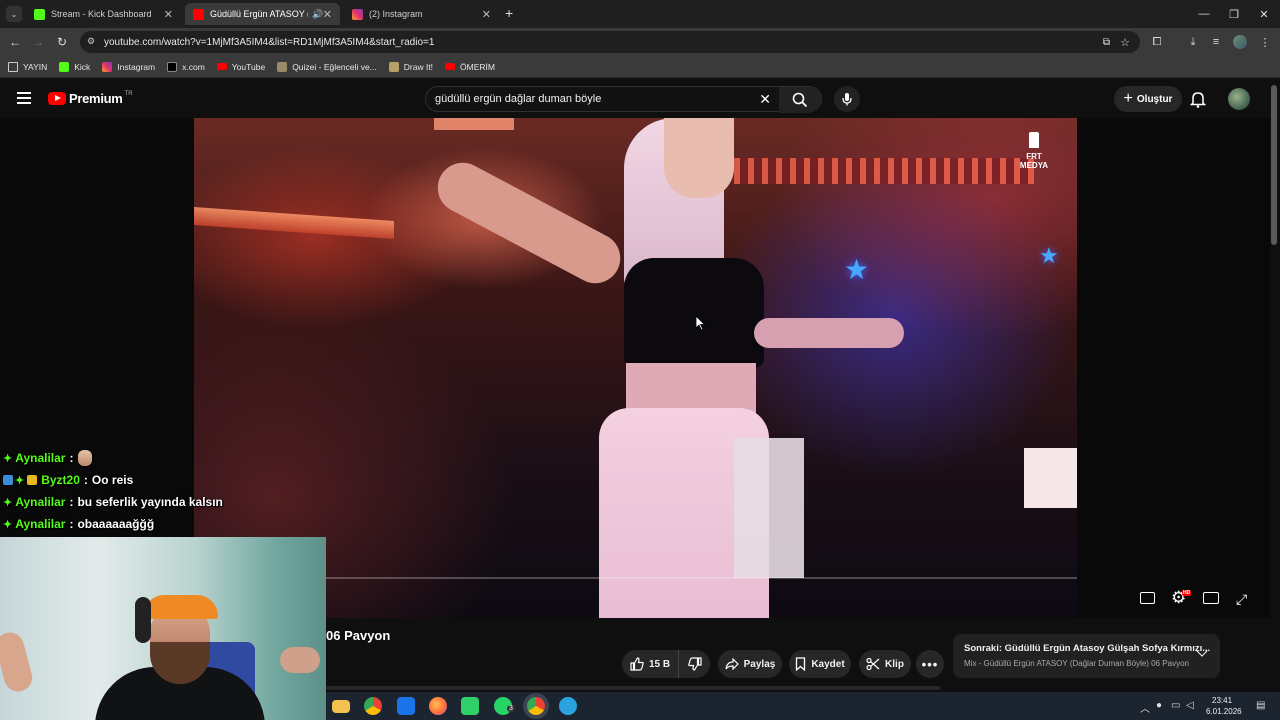 The image size is (1280, 720). What do you see at coordinates (857, 269) in the screenshot?
I see `scene-neon-stars: ★` at bounding box center [857, 269].